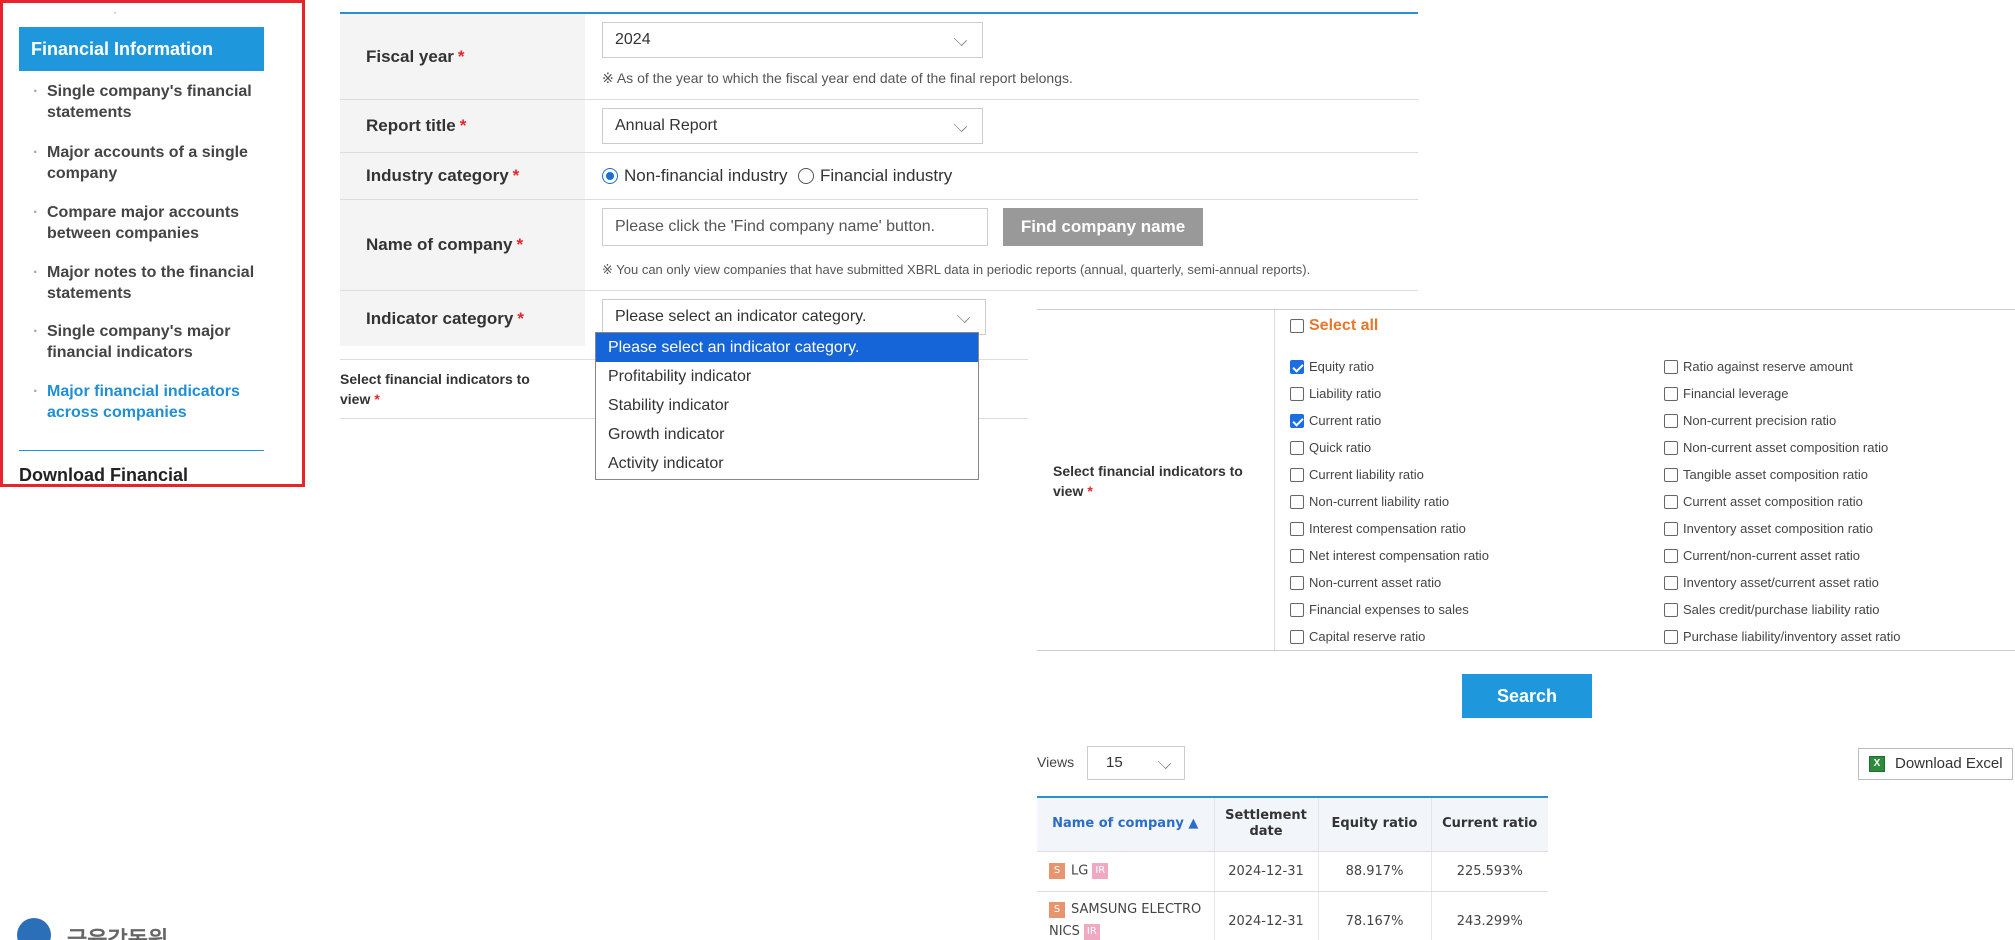 The image size is (2015, 940). I want to click on sidebar-item-label: Major accounts of a single company, so click(147, 163).